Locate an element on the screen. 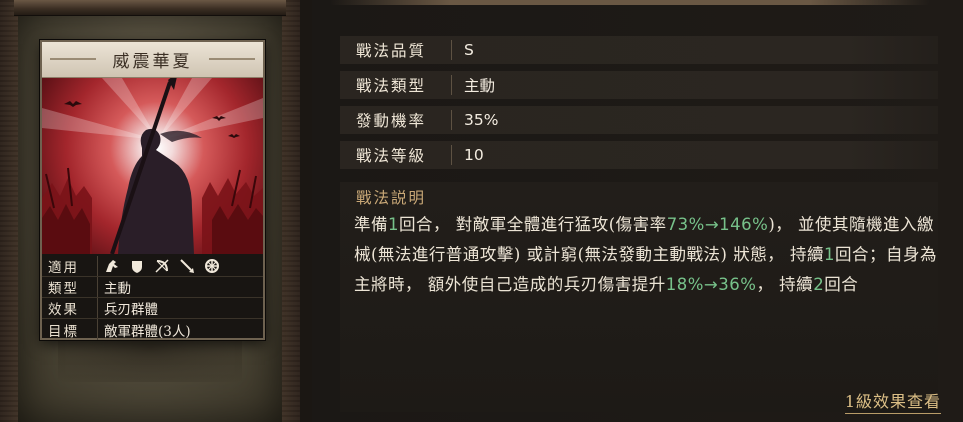 The height and width of the screenshot is (422, 963). info-row-applicable: 適用 is located at coordinates (152, 266).